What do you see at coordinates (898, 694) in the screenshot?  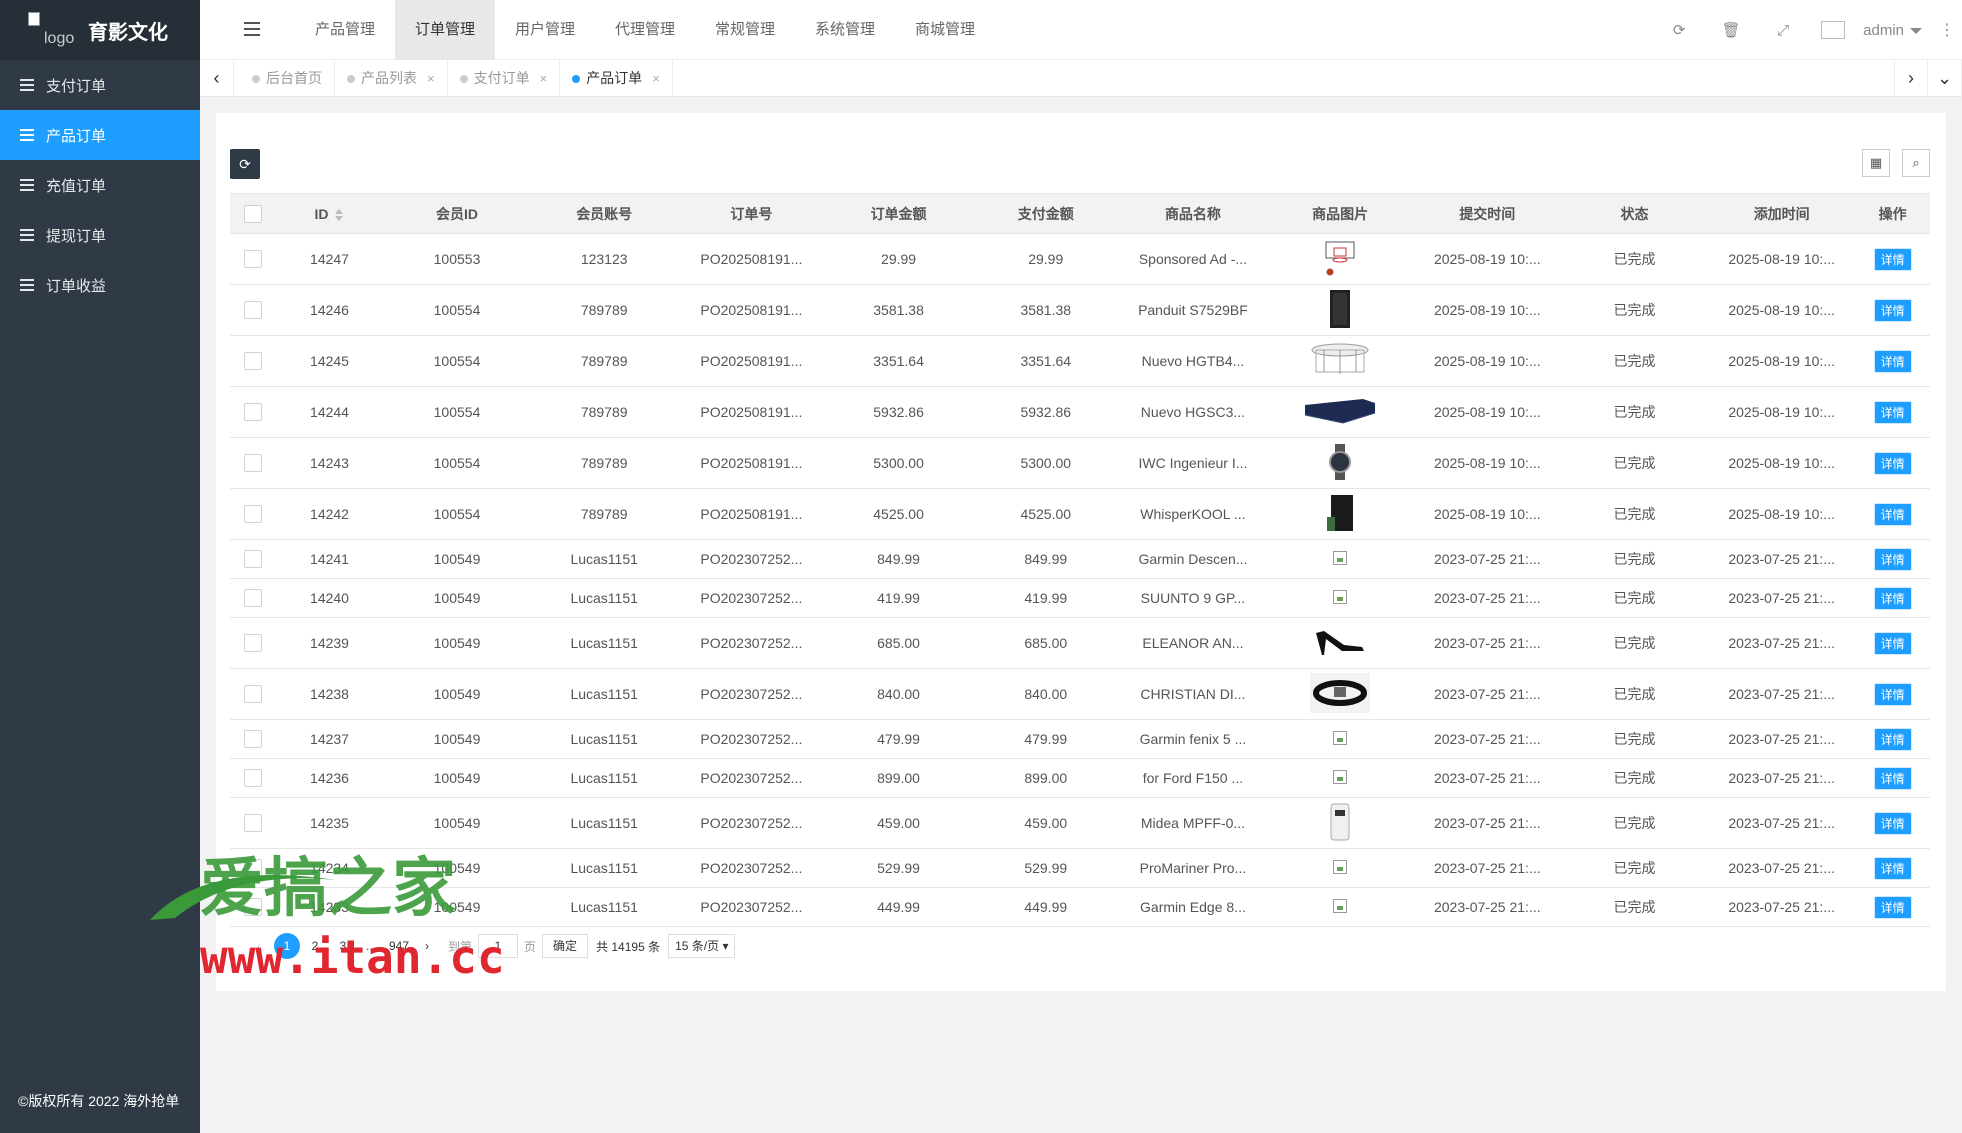 I see `cell-amount: 840.00` at bounding box center [898, 694].